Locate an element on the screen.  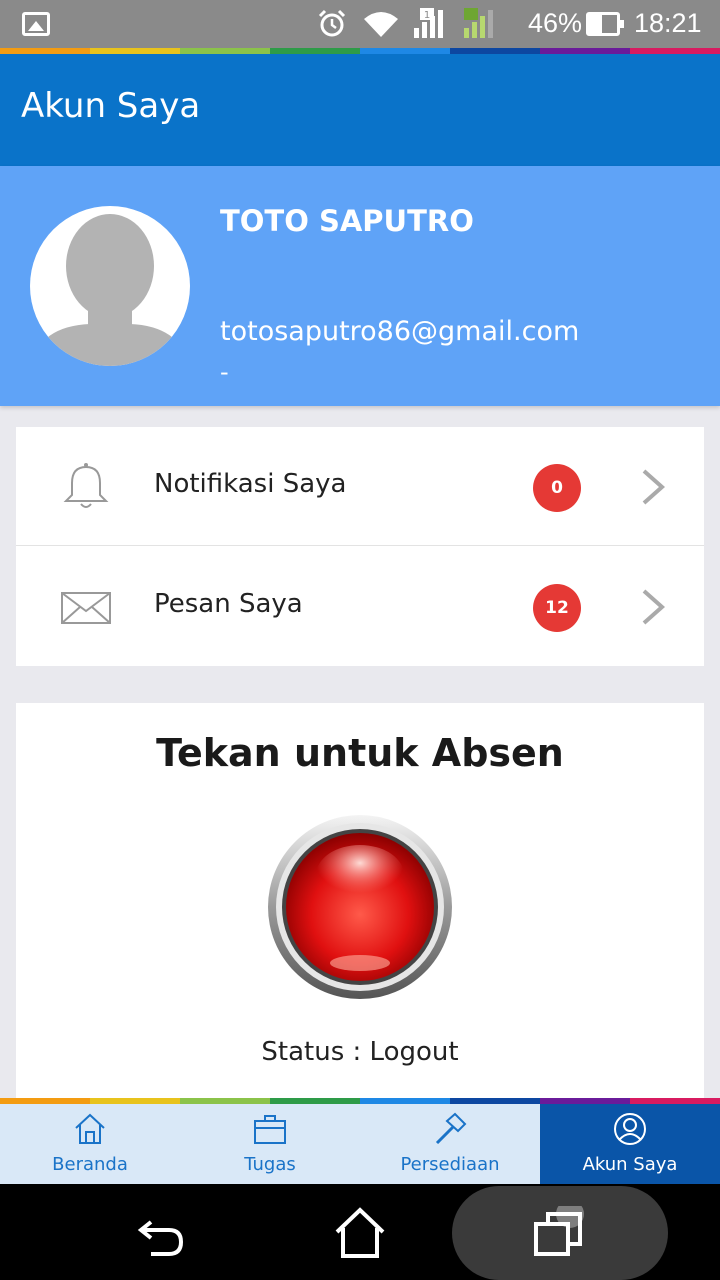
menu-item-pesan: Pesan Saya 12 is located at coordinates (360, 606).